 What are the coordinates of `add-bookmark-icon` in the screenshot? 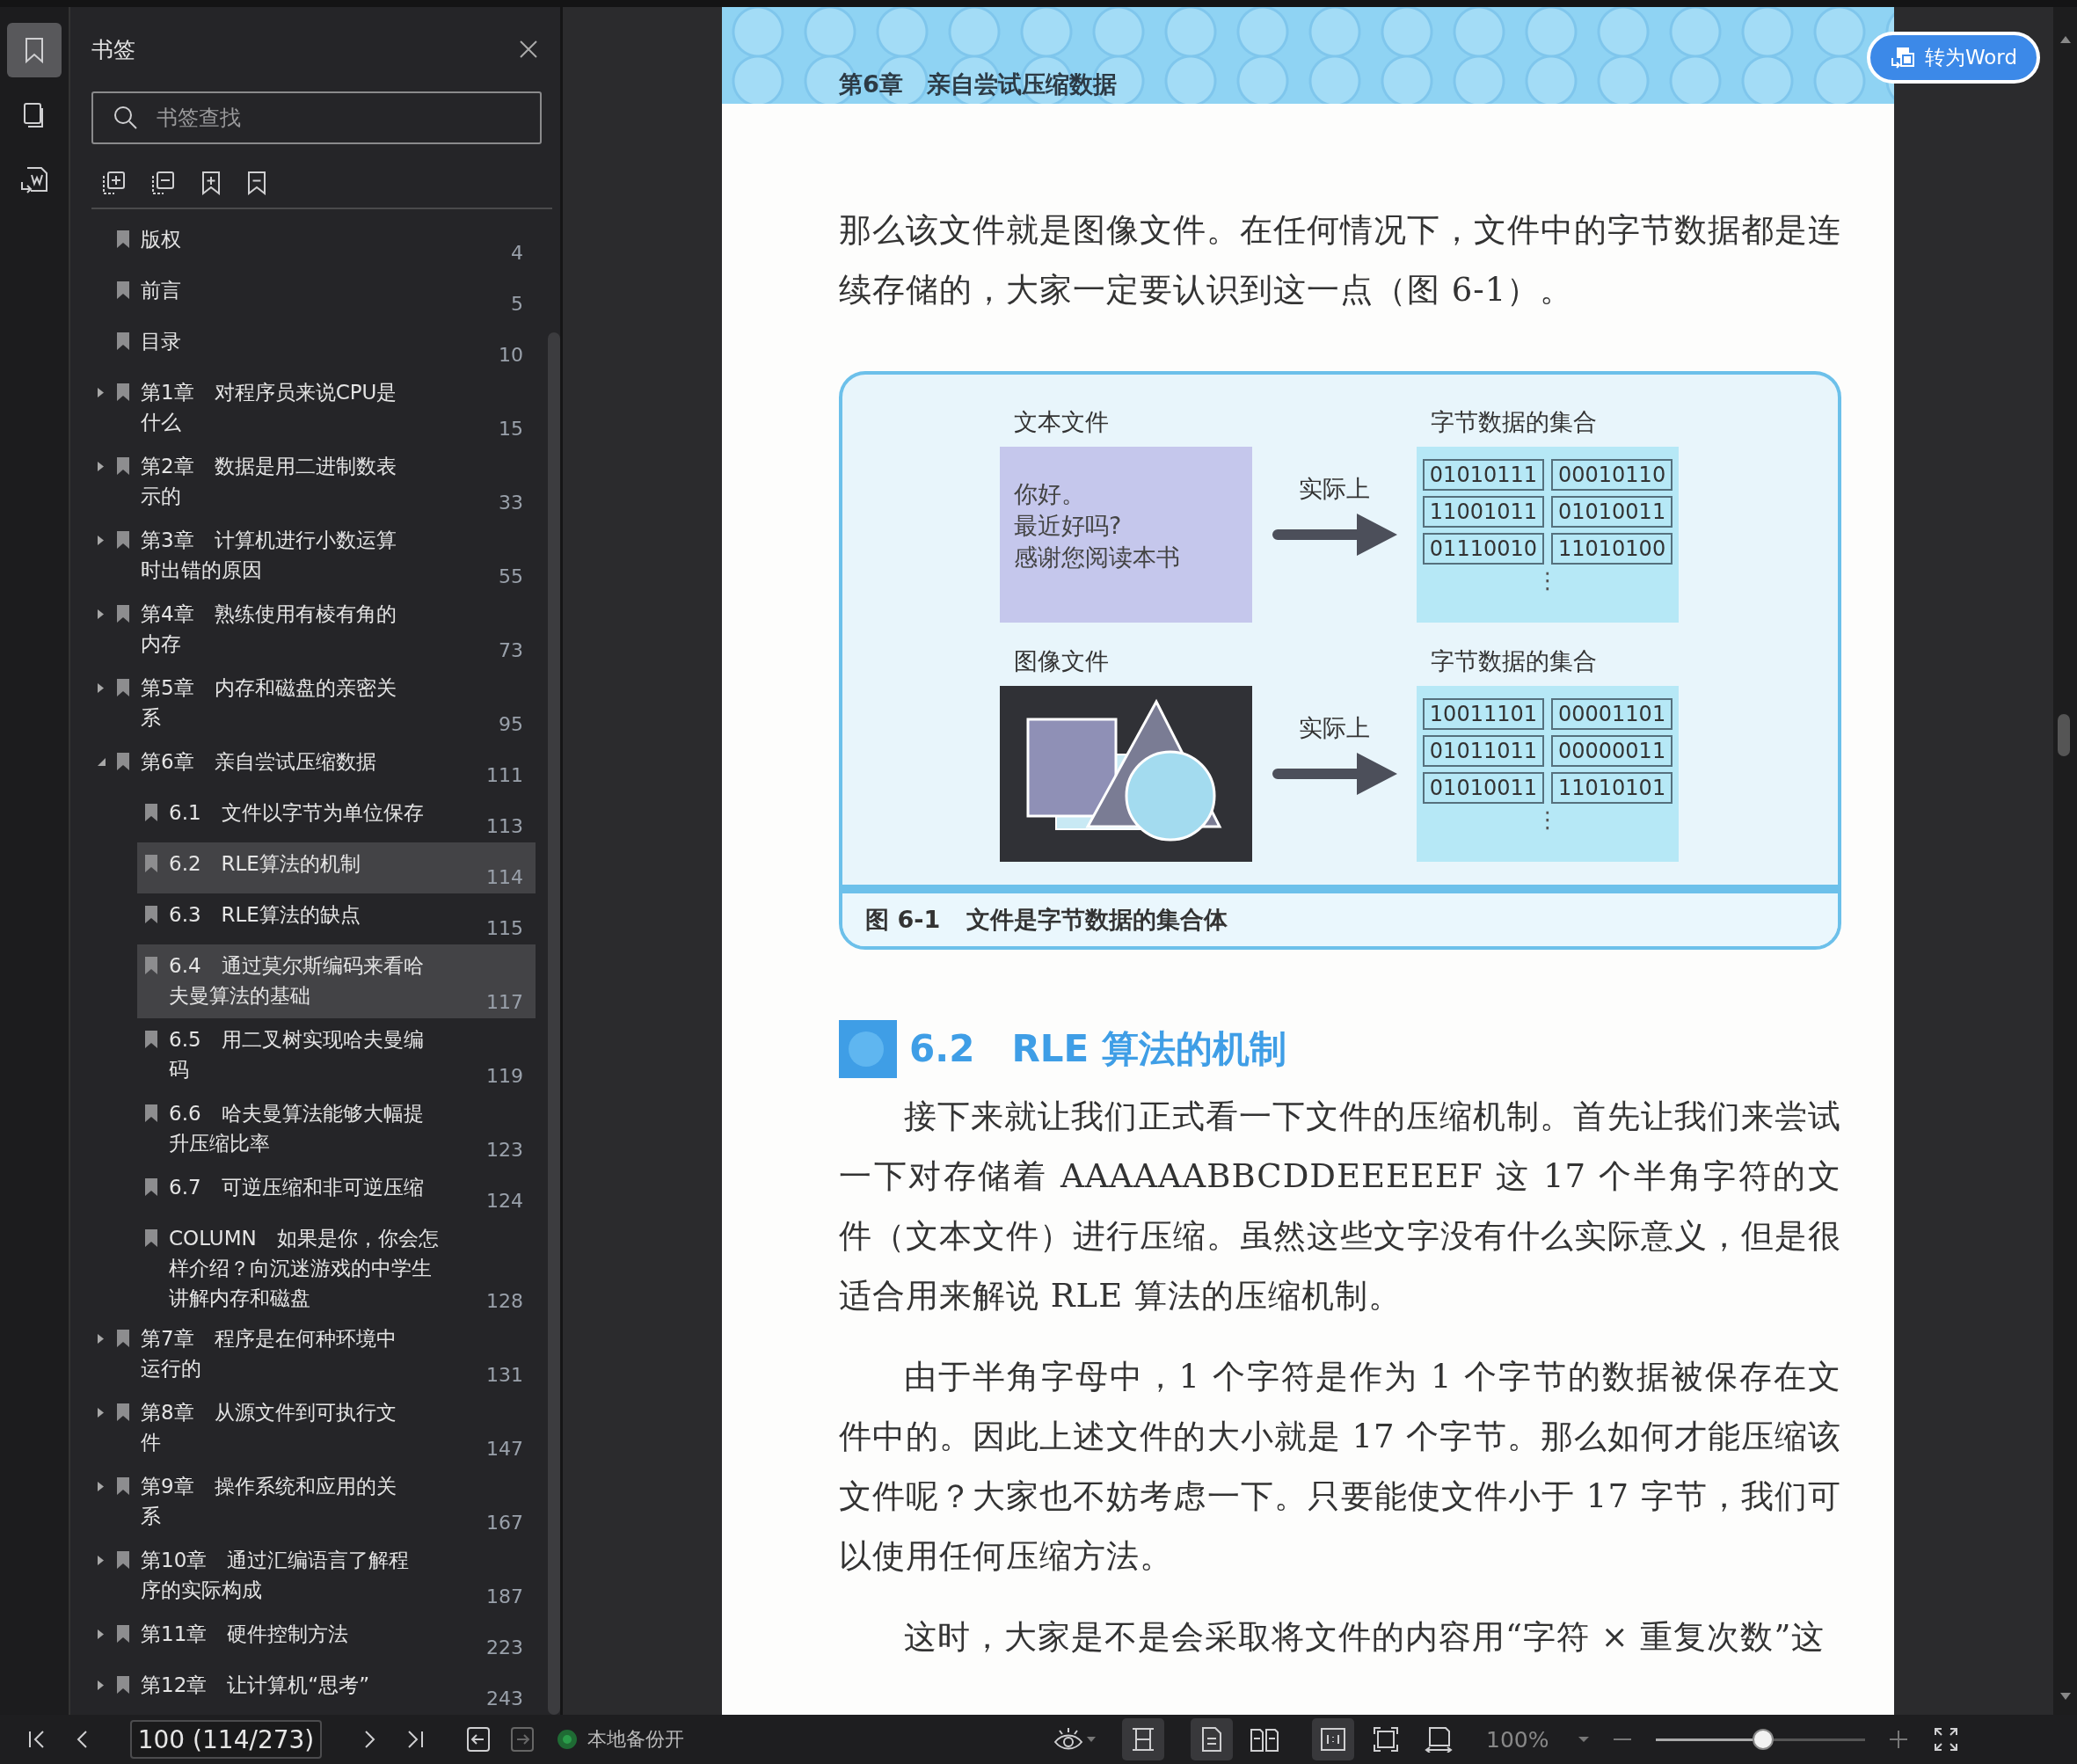 It's located at (211, 183).